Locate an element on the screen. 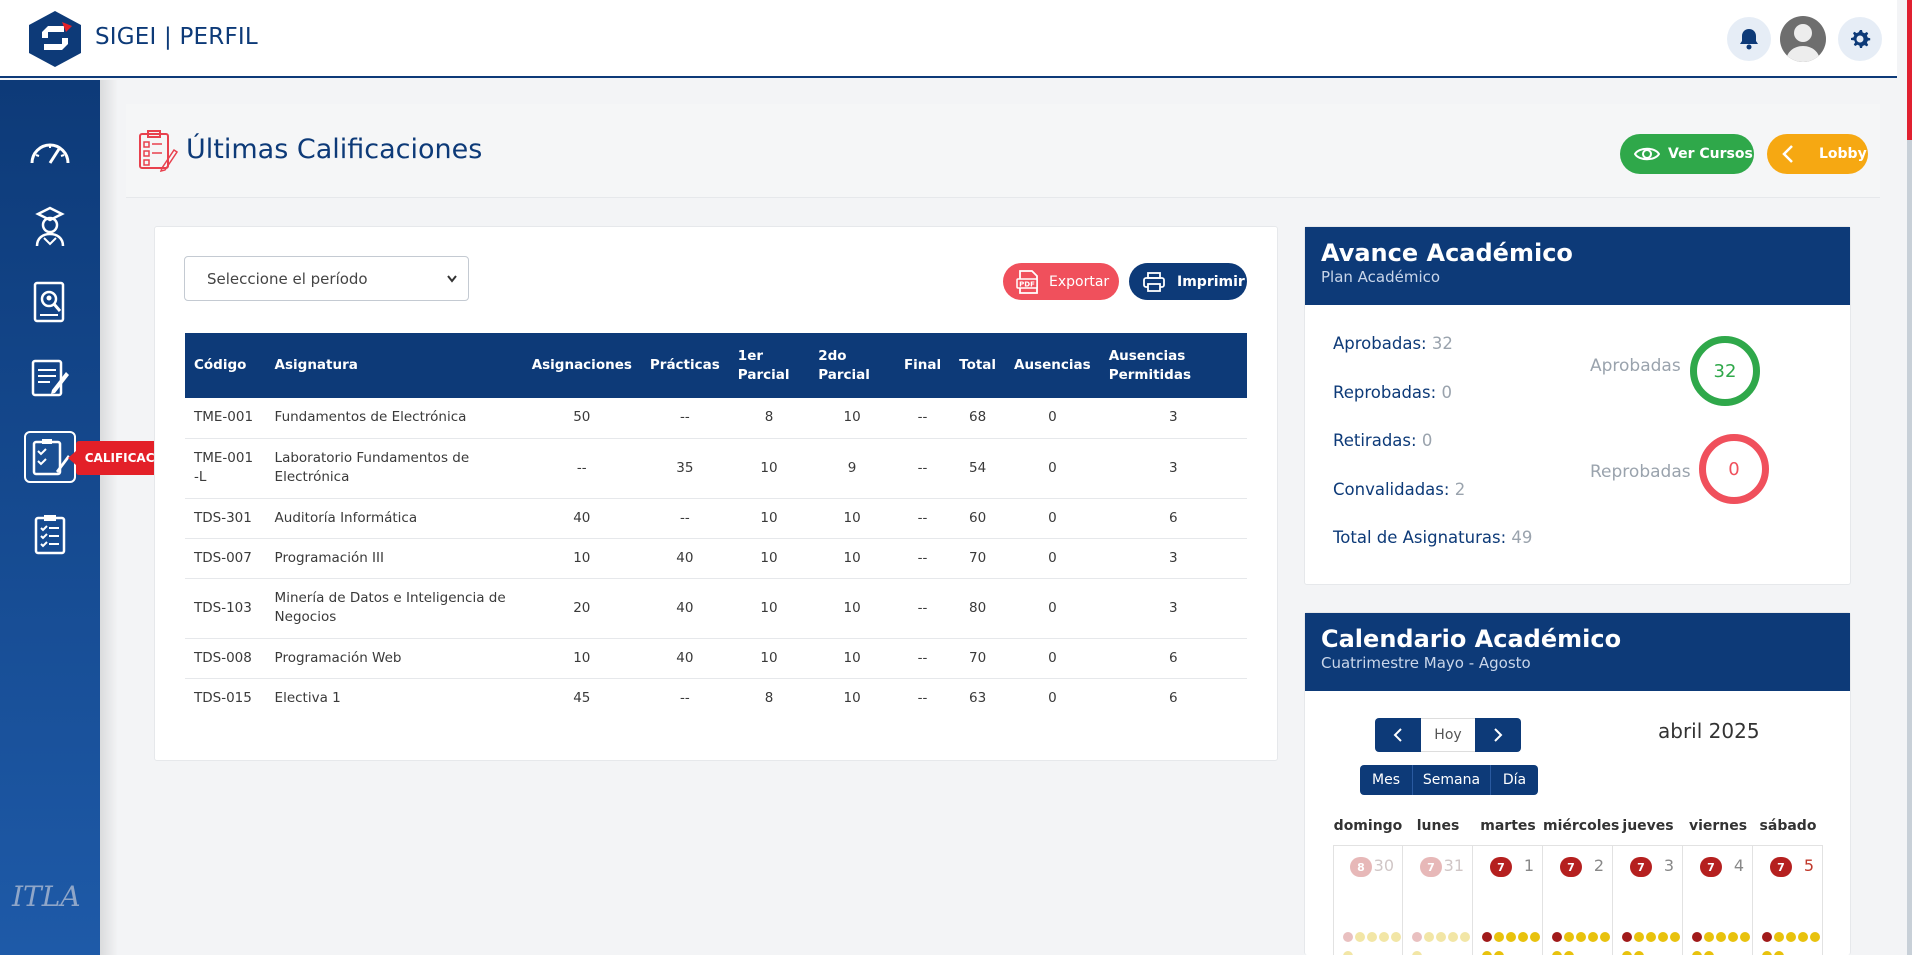  calendar-day: 7 4 is located at coordinates (1718, 900).